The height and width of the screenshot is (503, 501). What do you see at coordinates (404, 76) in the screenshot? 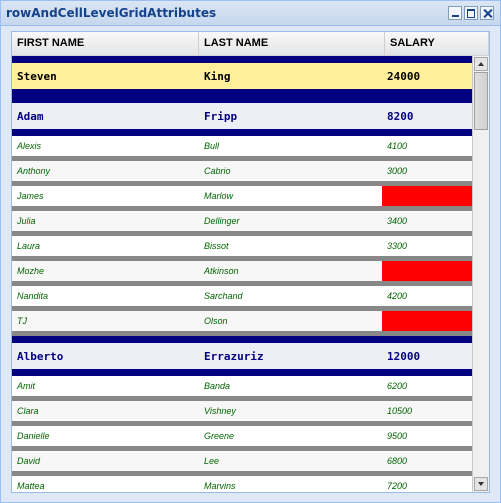
I see `cell-salary: 24000` at bounding box center [404, 76].